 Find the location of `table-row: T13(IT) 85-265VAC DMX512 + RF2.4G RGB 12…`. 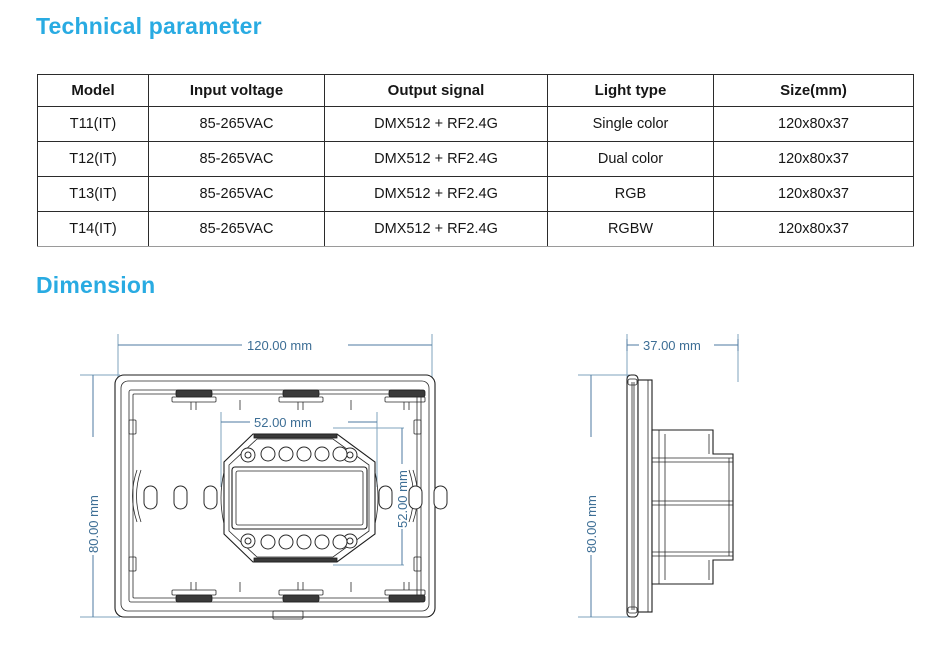

table-row: T13(IT) 85-265VAC DMX512 + RF2.4G RGB 12… is located at coordinates (475, 194).